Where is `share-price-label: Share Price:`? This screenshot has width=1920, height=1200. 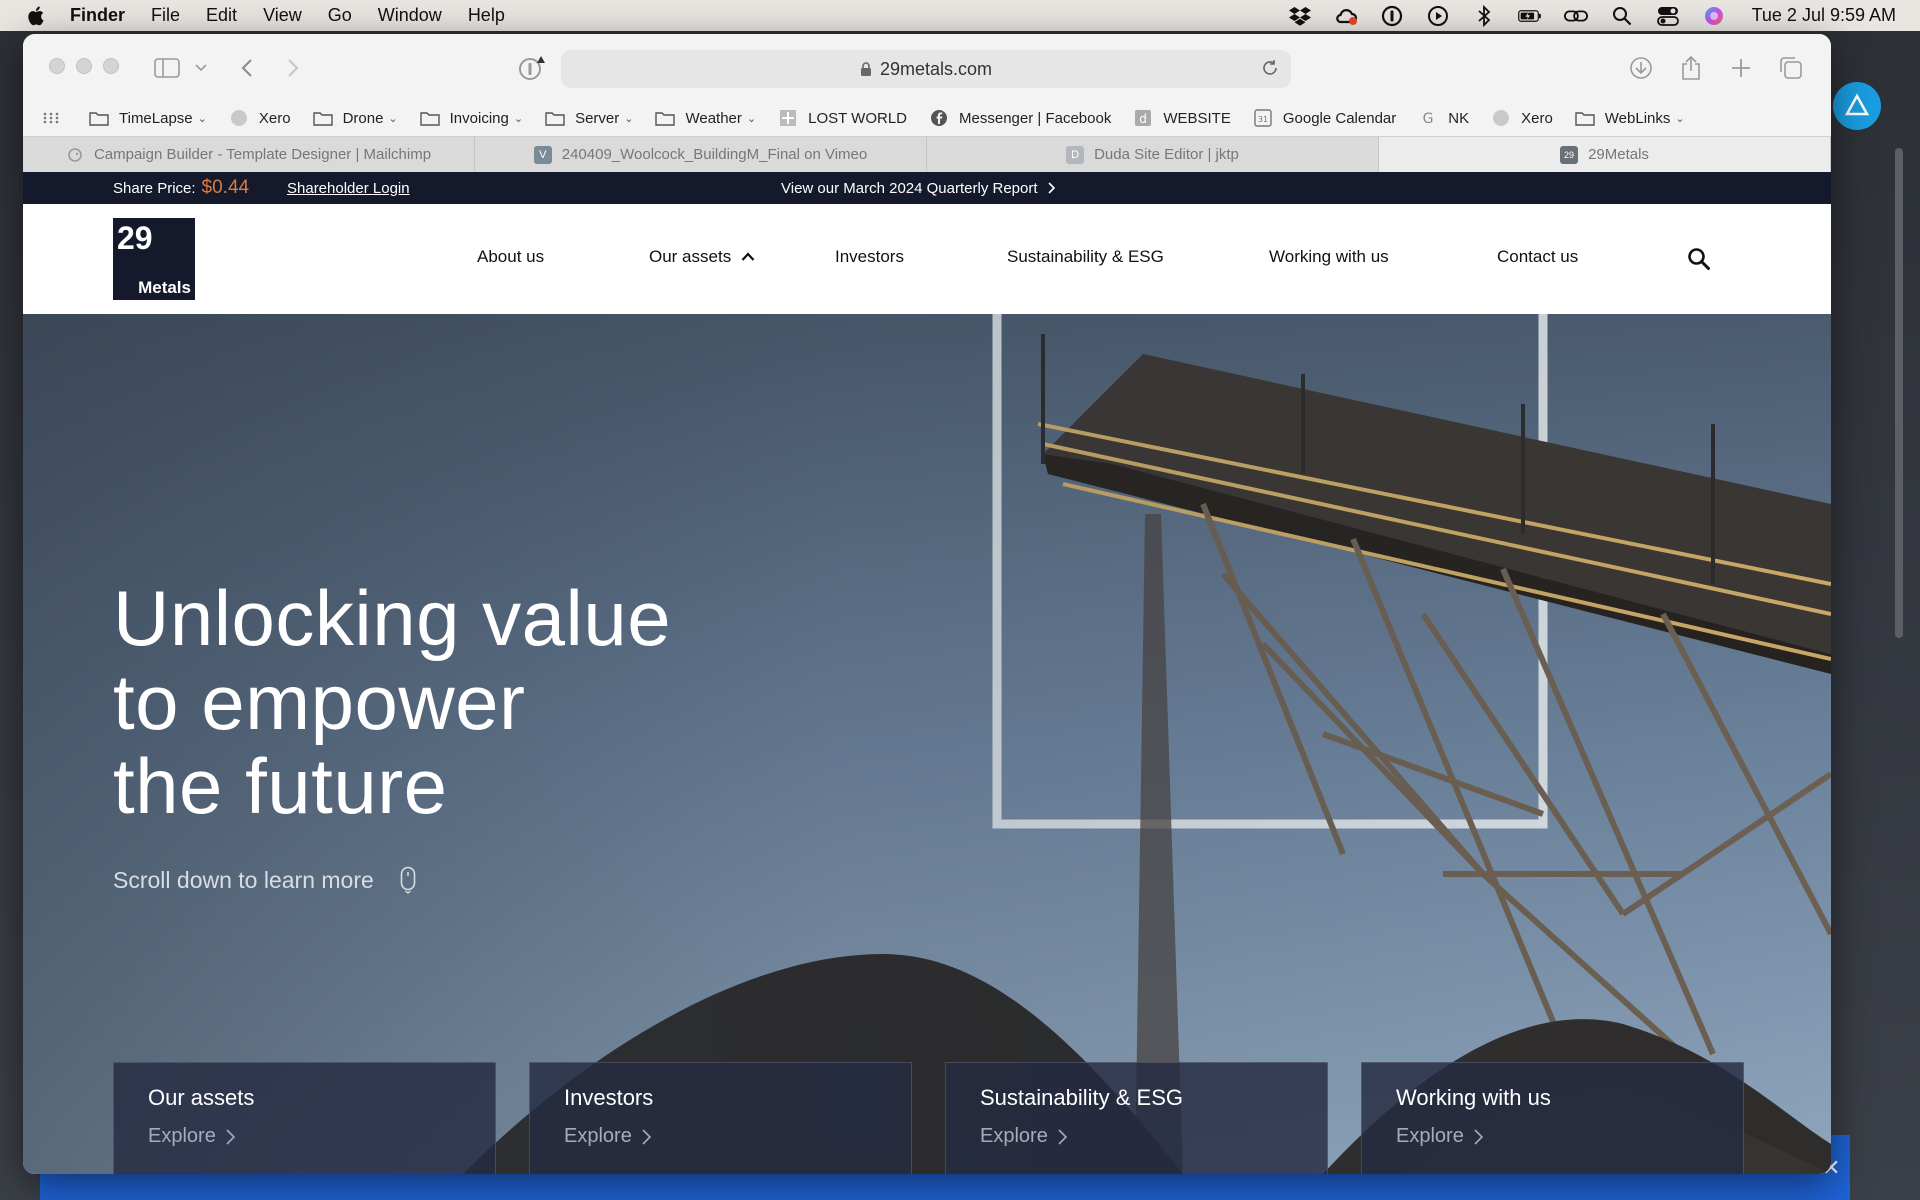
share-price-label: Share Price: is located at coordinates (154, 188).